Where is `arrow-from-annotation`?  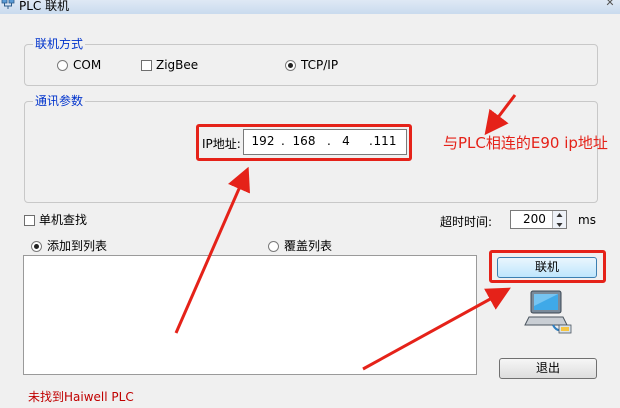
arrow-from-annotation is located at coordinates (500, 115).